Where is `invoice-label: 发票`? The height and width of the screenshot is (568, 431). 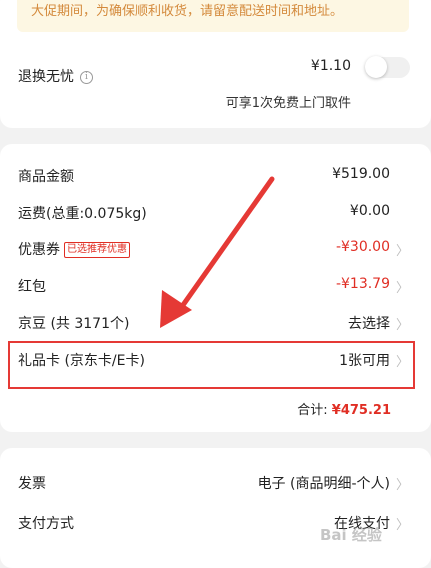 invoice-label: 发票 is located at coordinates (32, 484).